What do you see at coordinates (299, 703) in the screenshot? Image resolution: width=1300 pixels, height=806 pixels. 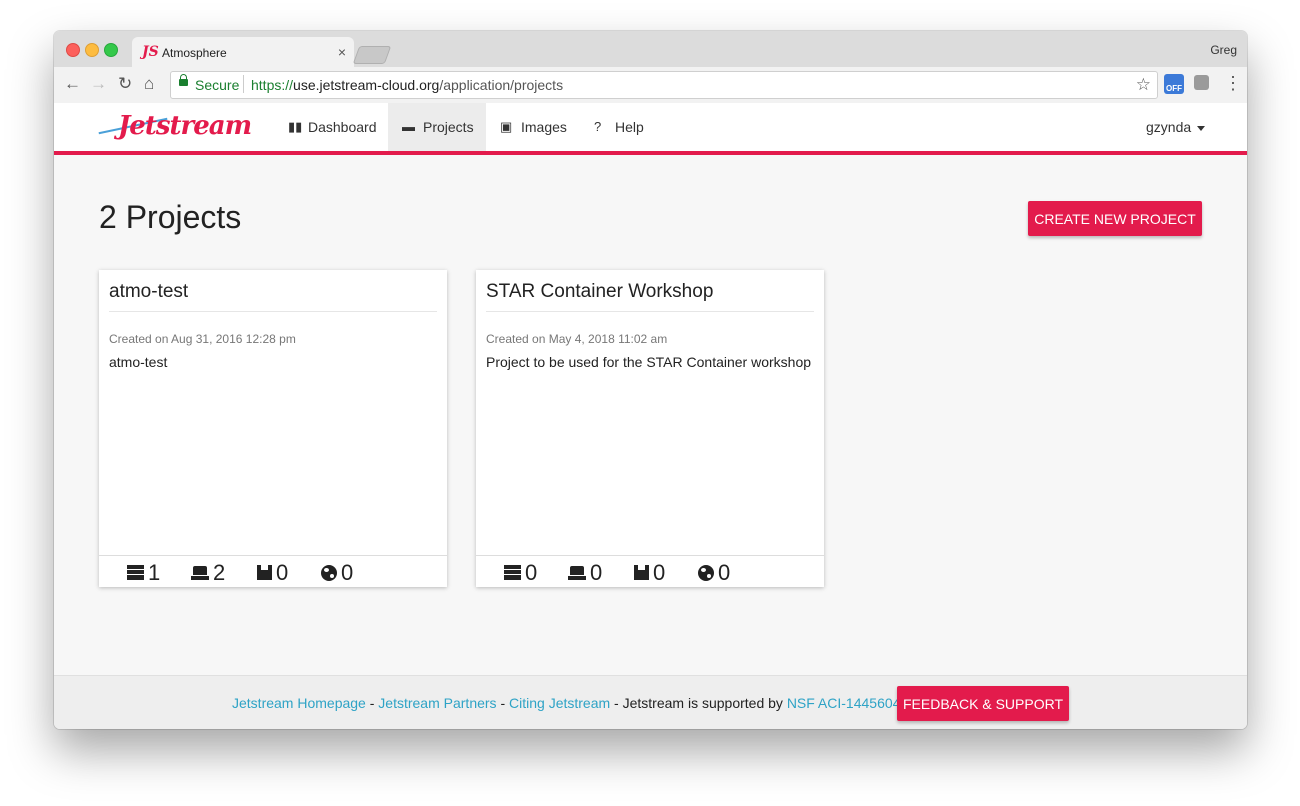 I see `jetstream-homepage-link: Jetstream Homepage` at bounding box center [299, 703].